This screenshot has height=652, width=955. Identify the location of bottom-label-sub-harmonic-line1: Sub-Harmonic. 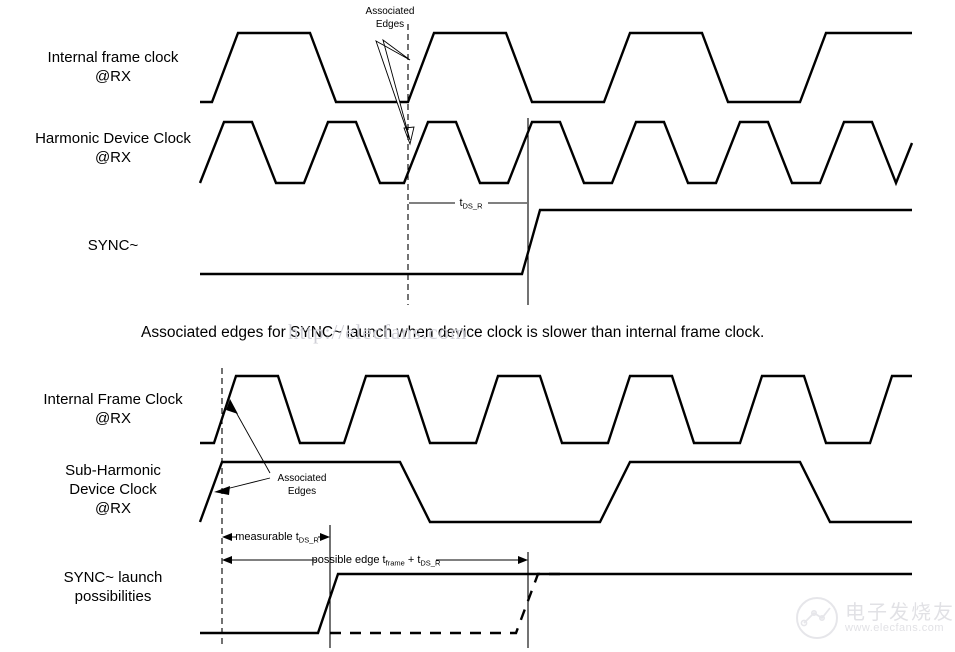
(113, 470).